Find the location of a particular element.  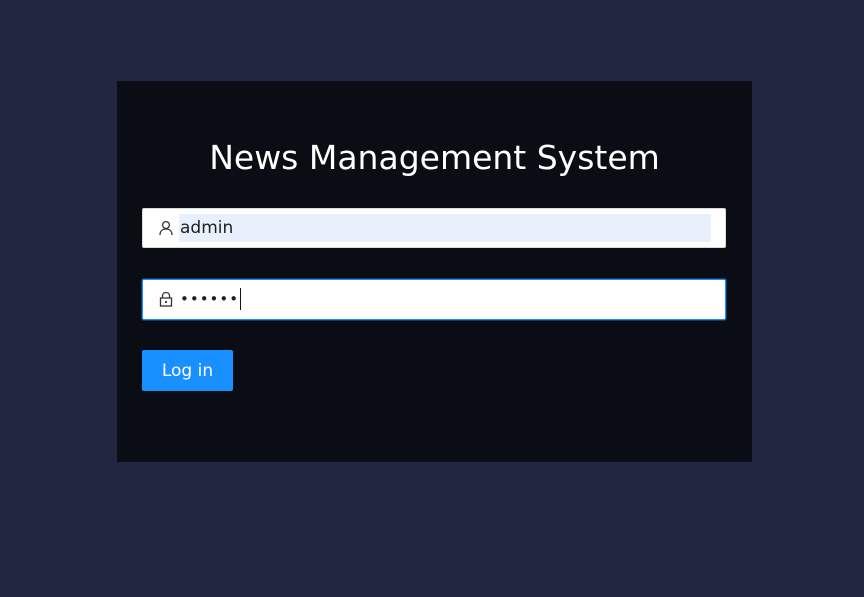

lock-icon is located at coordinates (166, 299).